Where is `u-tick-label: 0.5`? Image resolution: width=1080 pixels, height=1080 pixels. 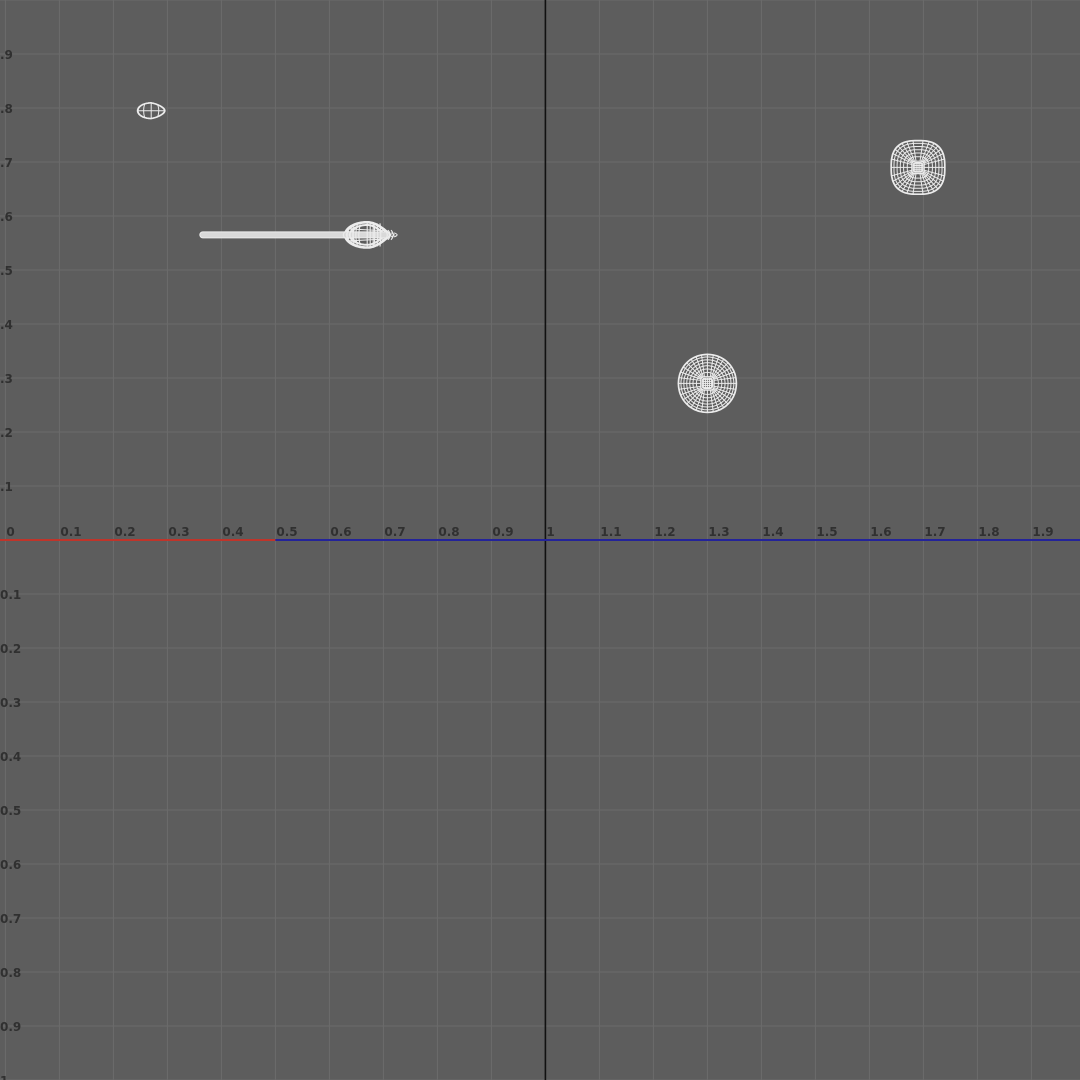 u-tick-label: 0.5 is located at coordinates (286, 532).